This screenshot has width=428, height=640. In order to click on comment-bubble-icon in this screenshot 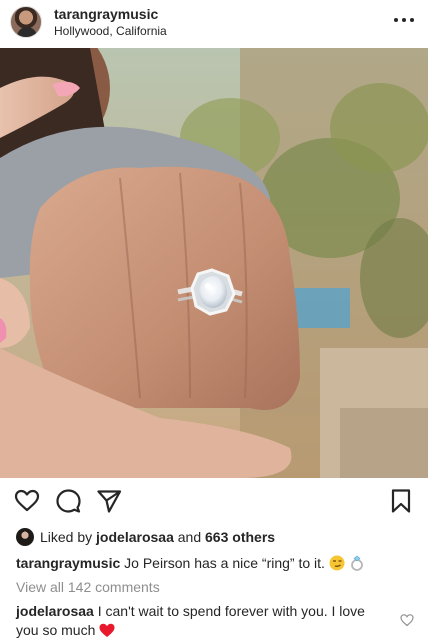, I will do `click(68, 501)`.